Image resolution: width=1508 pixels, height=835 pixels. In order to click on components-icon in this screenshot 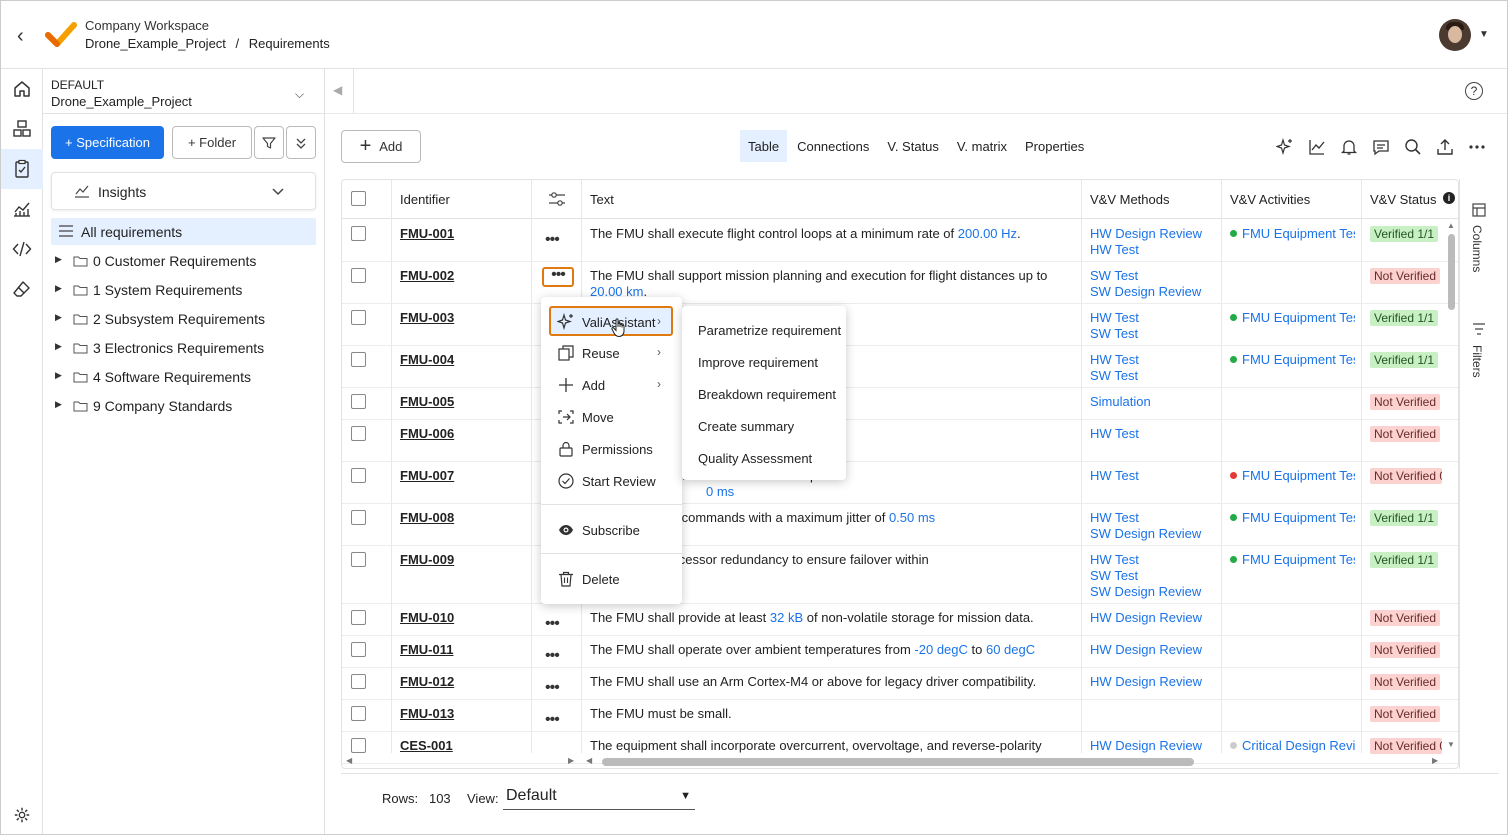, I will do `click(22, 129)`.